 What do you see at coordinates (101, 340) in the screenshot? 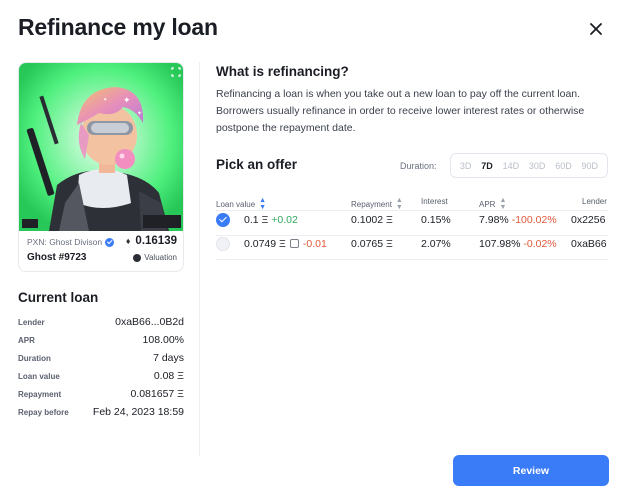
I see `loan-detail-row: APR 108.00%` at bounding box center [101, 340].